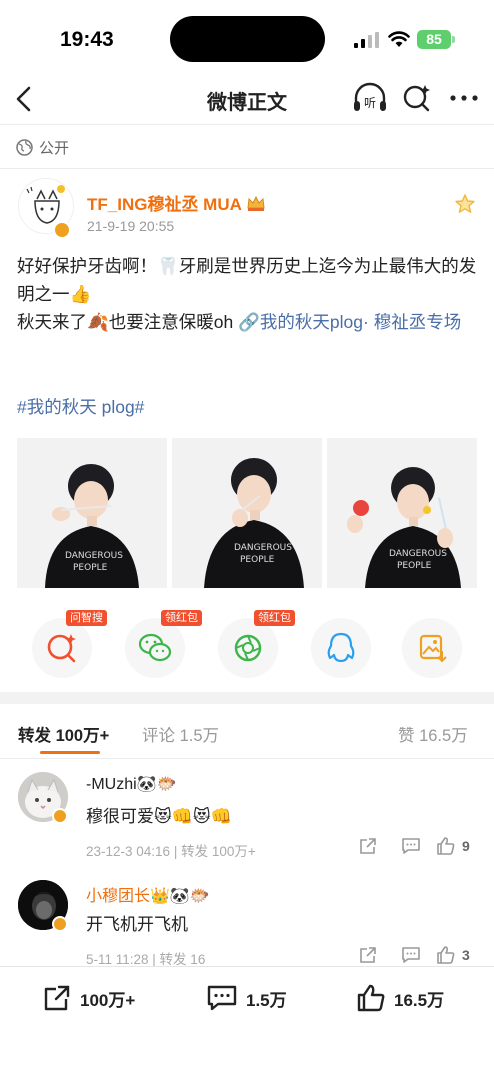 The height and width of the screenshot is (1076, 494). I want to click on share-ai-search-button, so click(62, 648).